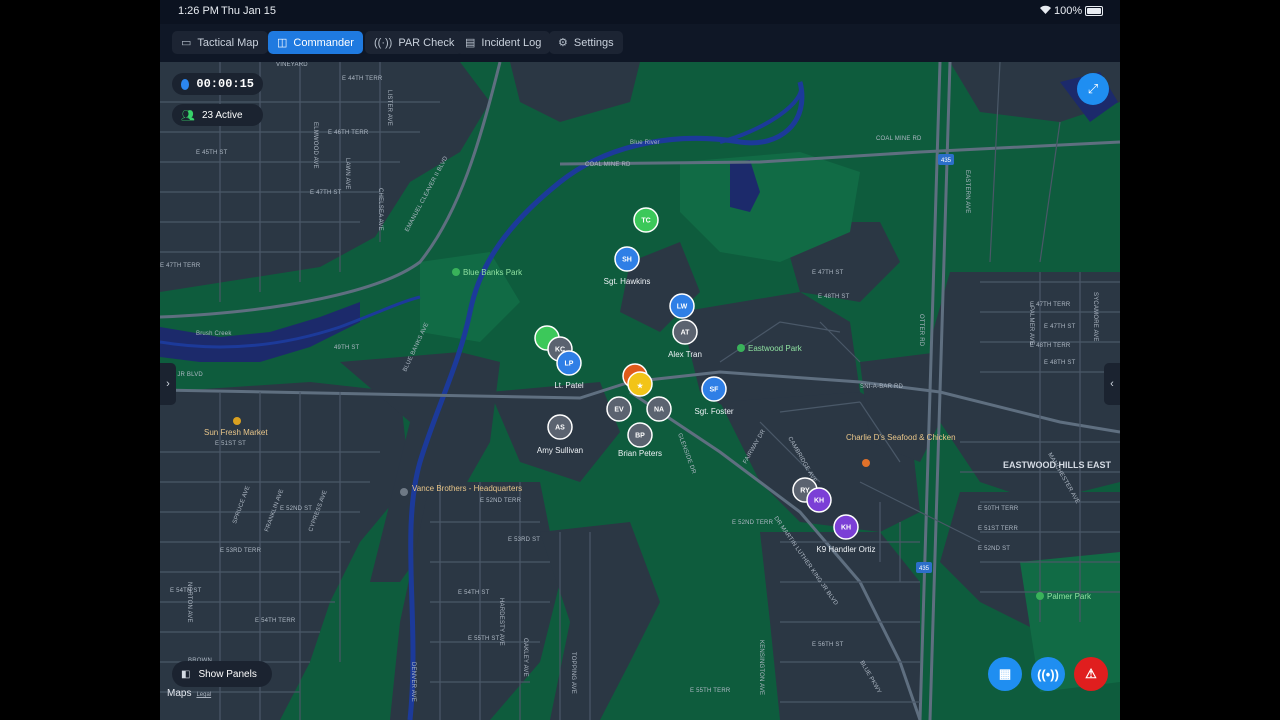 The image size is (1280, 720). What do you see at coordinates (241, 551) in the screenshot?
I see `svg-text: E 53RD TERR` at bounding box center [241, 551].